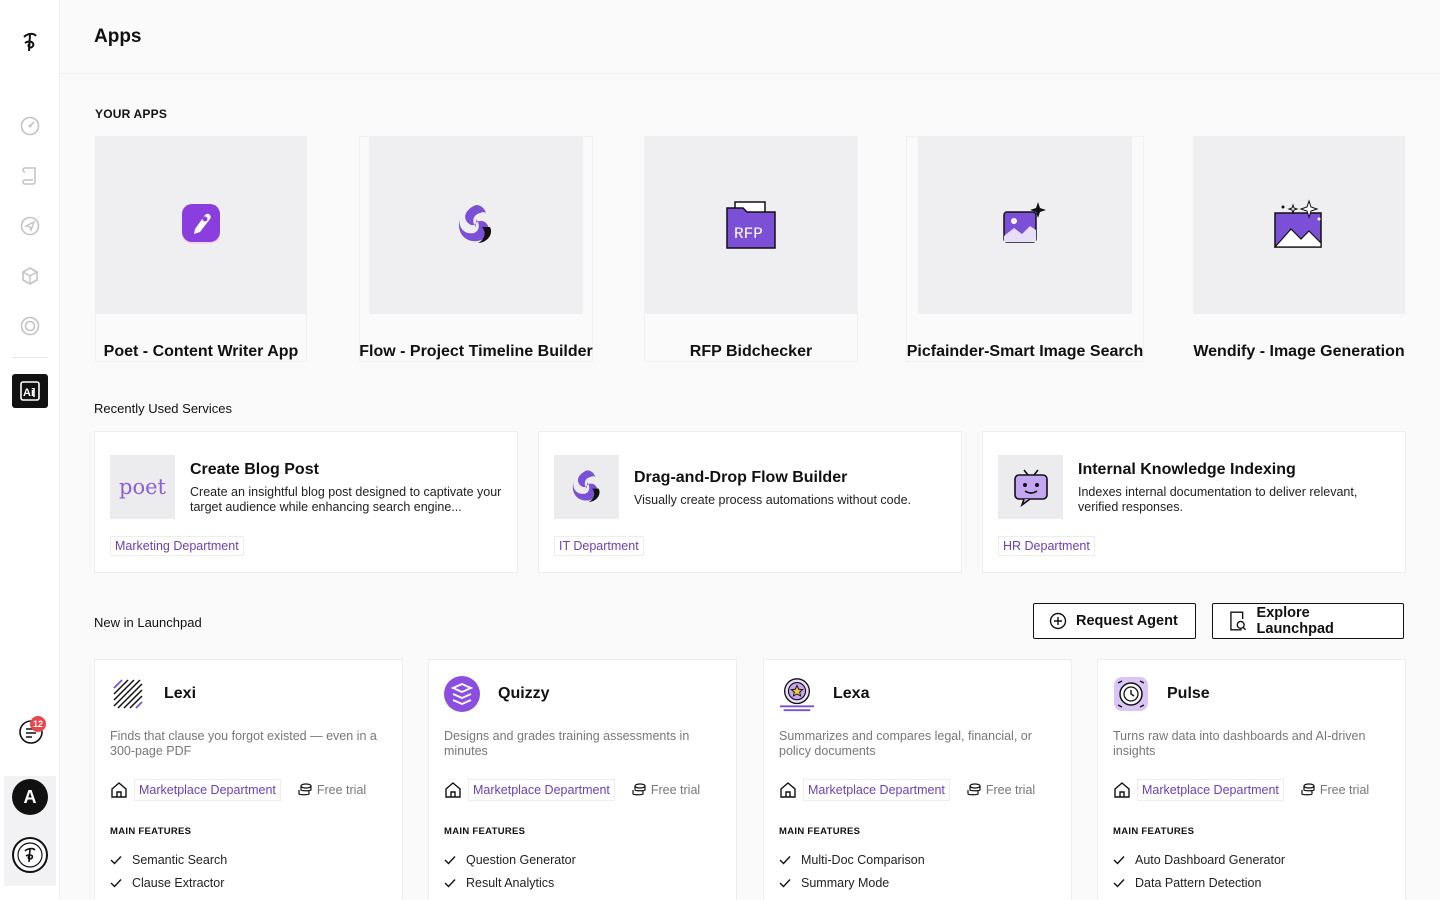  Describe the element at coordinates (201, 352) in the screenshot. I see `app-name: Poet - Content Writer App` at that location.